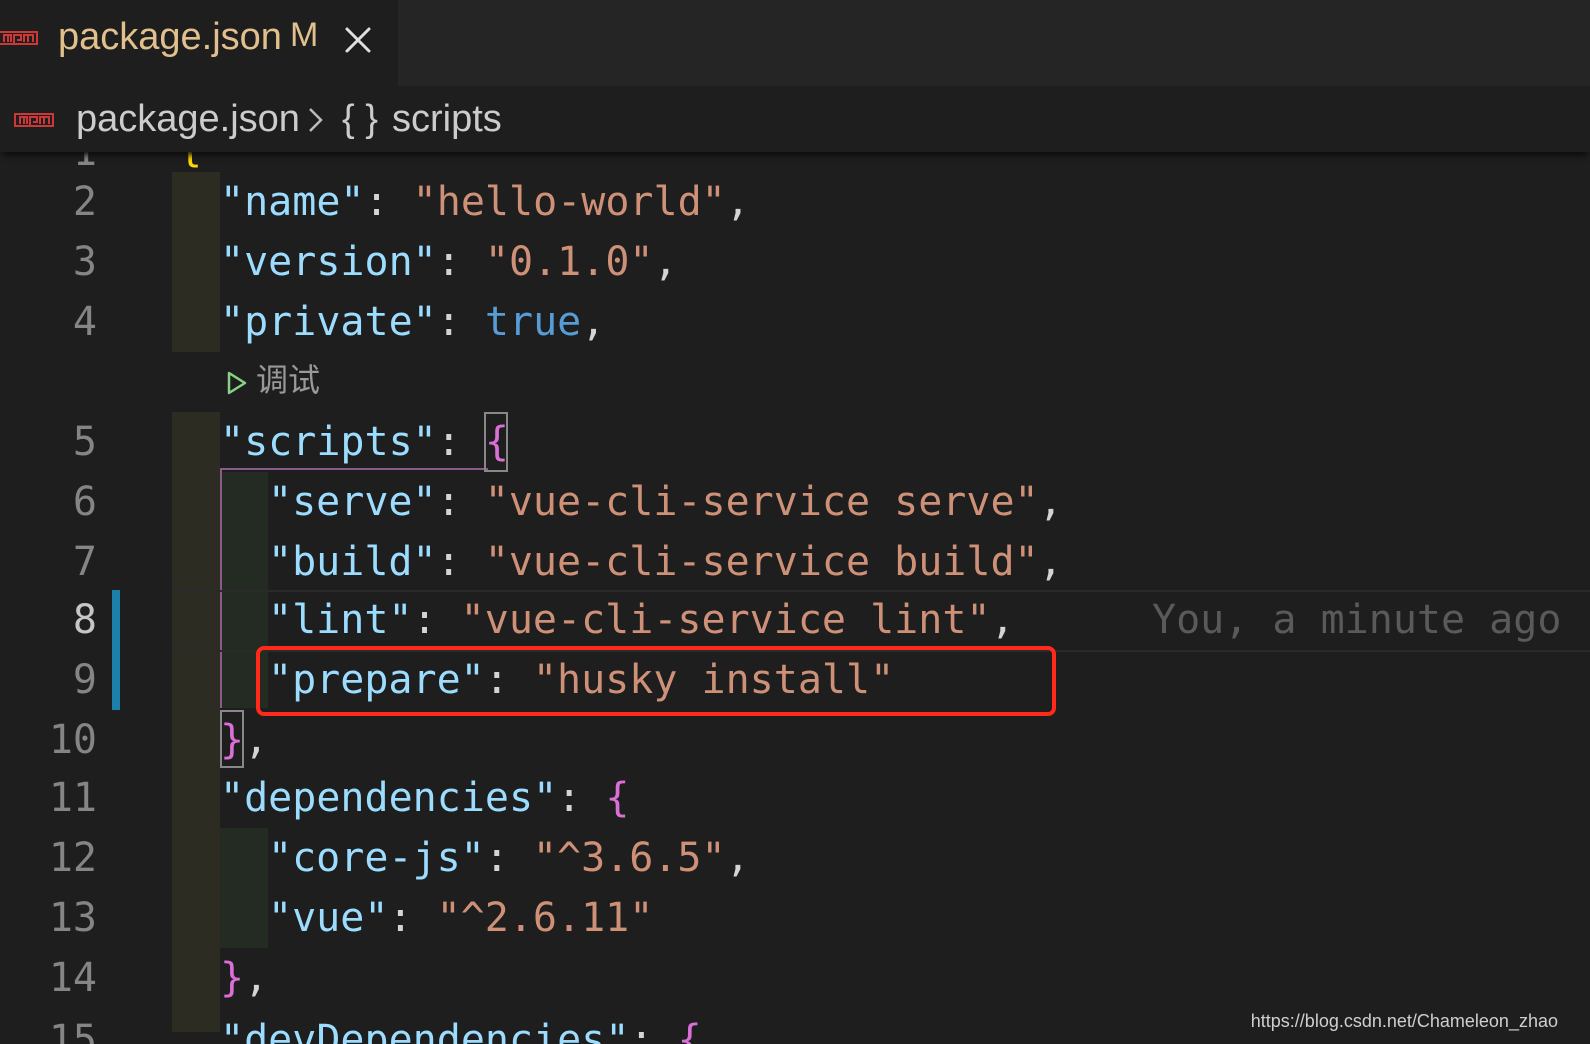 Image resolution: width=1590 pixels, height=1044 pixels. Describe the element at coordinates (72, 1030) in the screenshot. I see `line-number: 15` at that location.